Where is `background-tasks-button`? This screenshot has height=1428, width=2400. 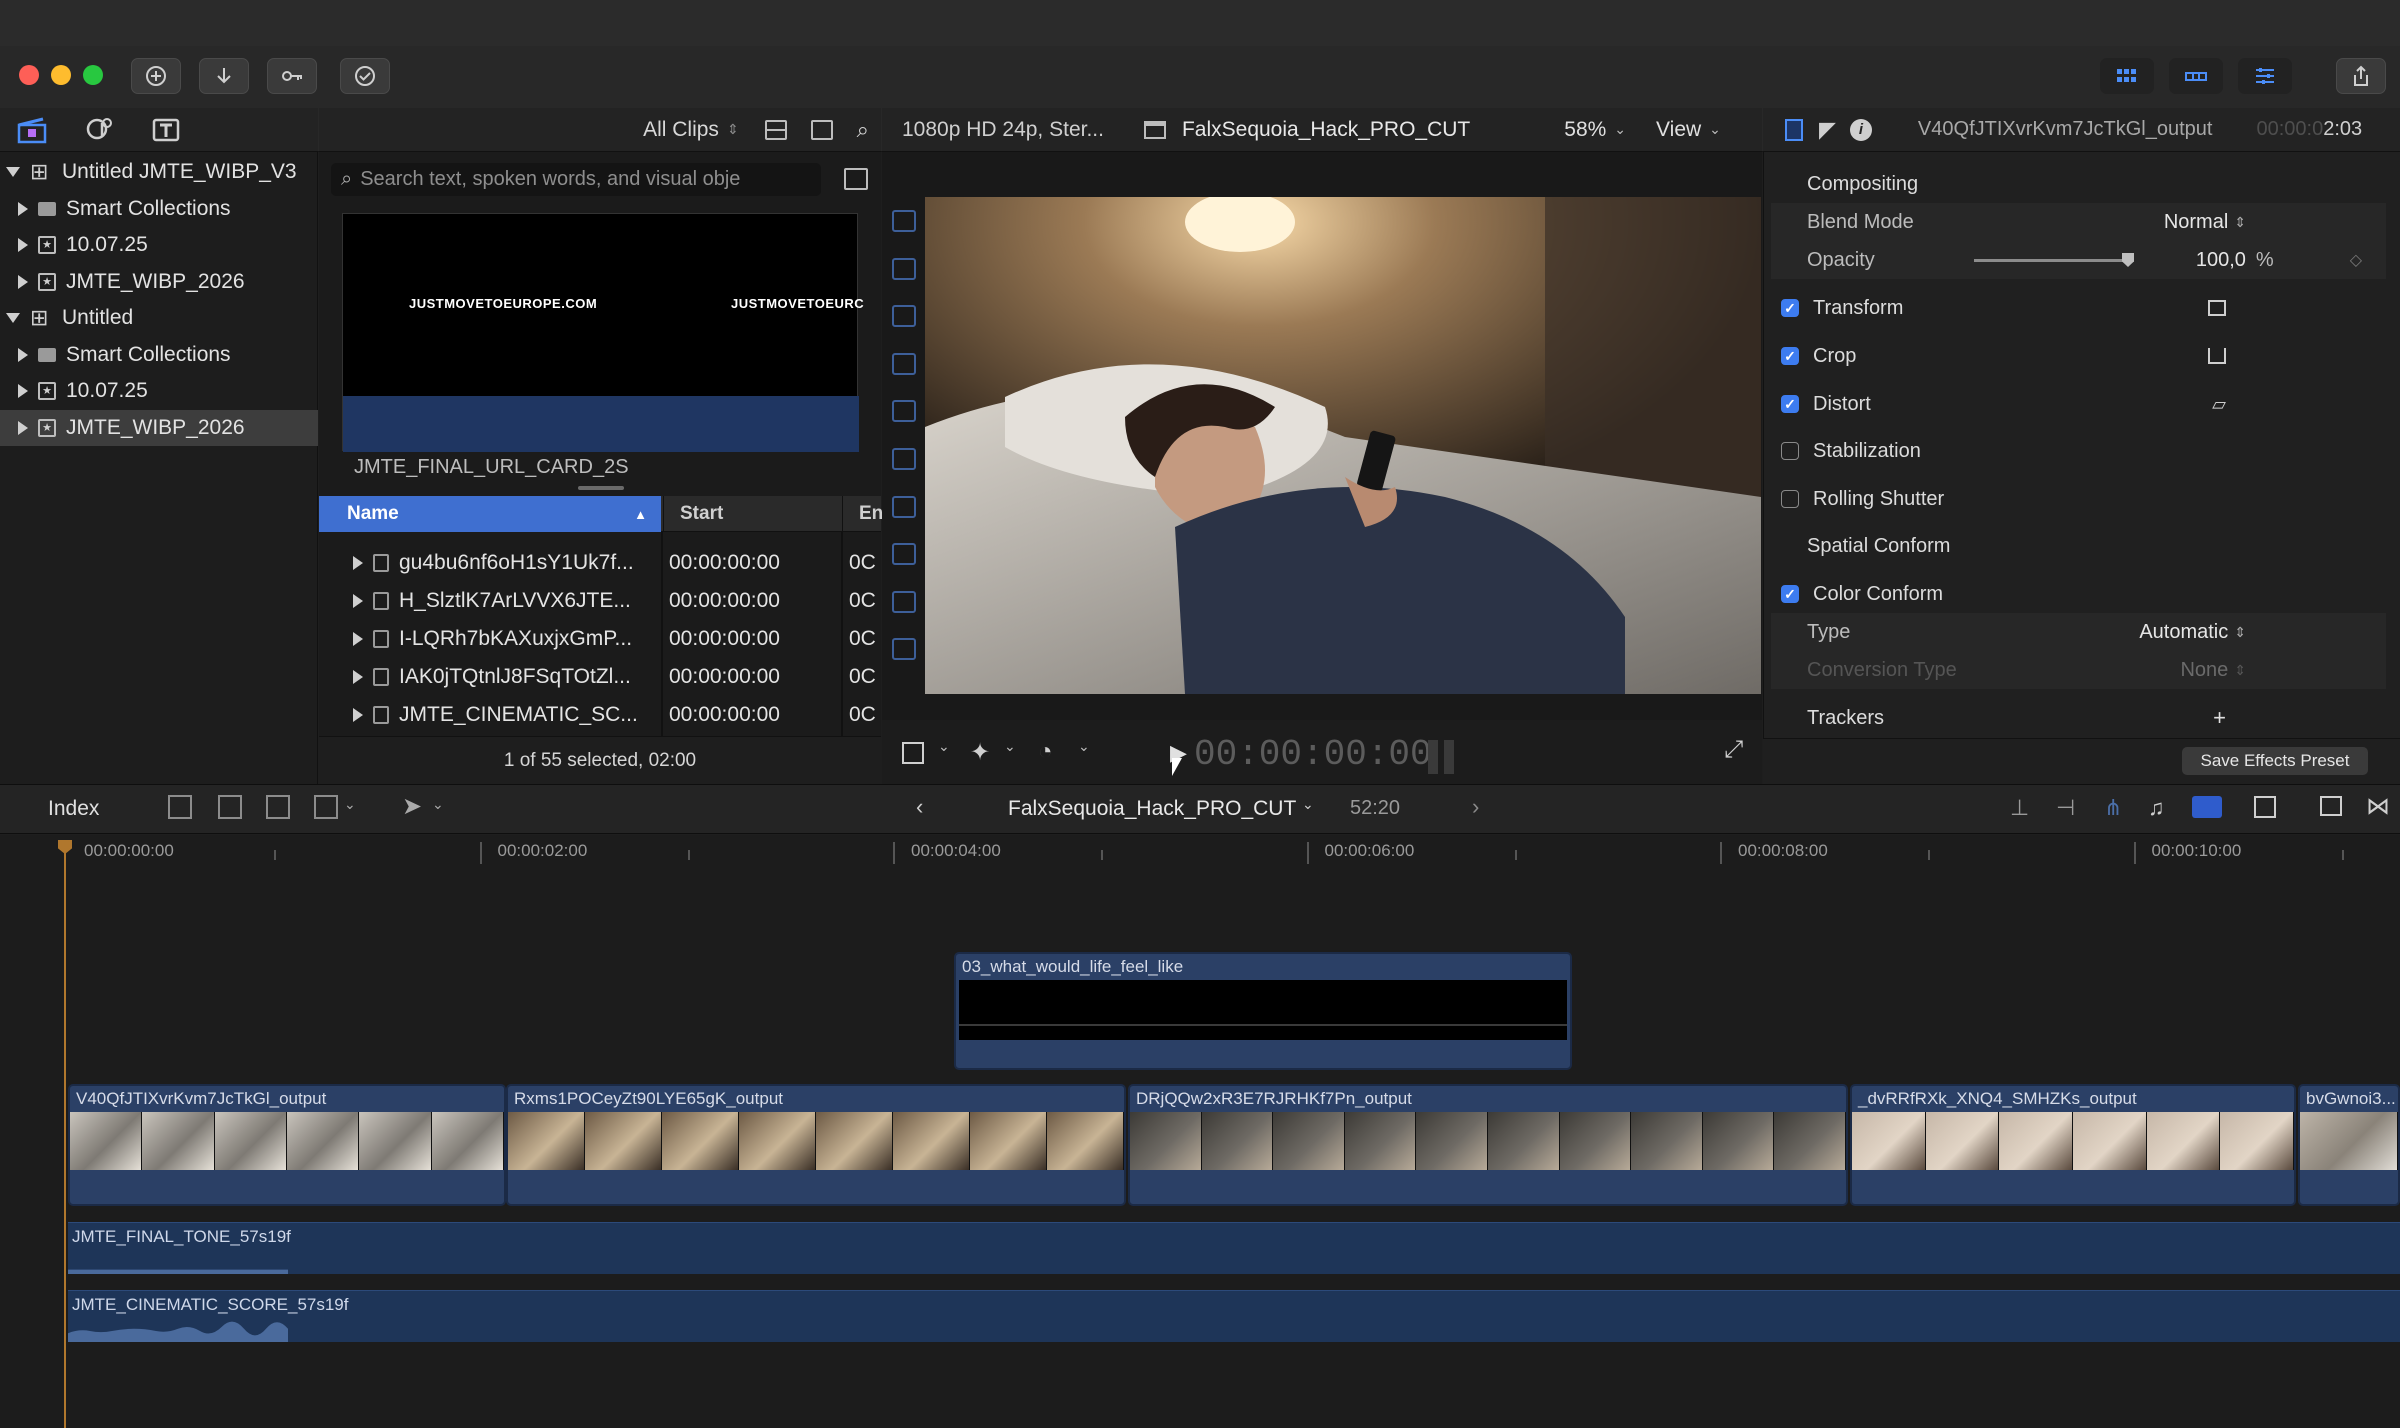
background-tasks-button is located at coordinates (365, 76).